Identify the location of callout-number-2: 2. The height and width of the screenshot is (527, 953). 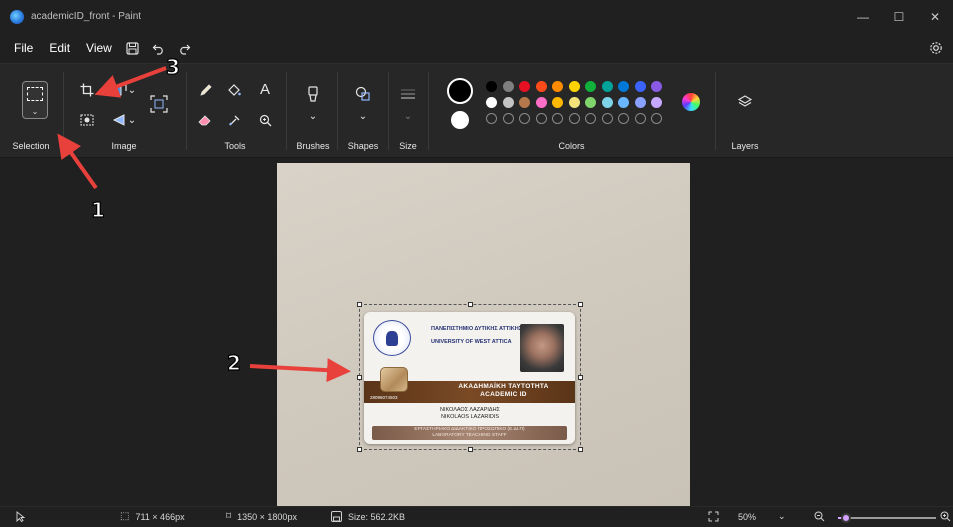
(233, 362).